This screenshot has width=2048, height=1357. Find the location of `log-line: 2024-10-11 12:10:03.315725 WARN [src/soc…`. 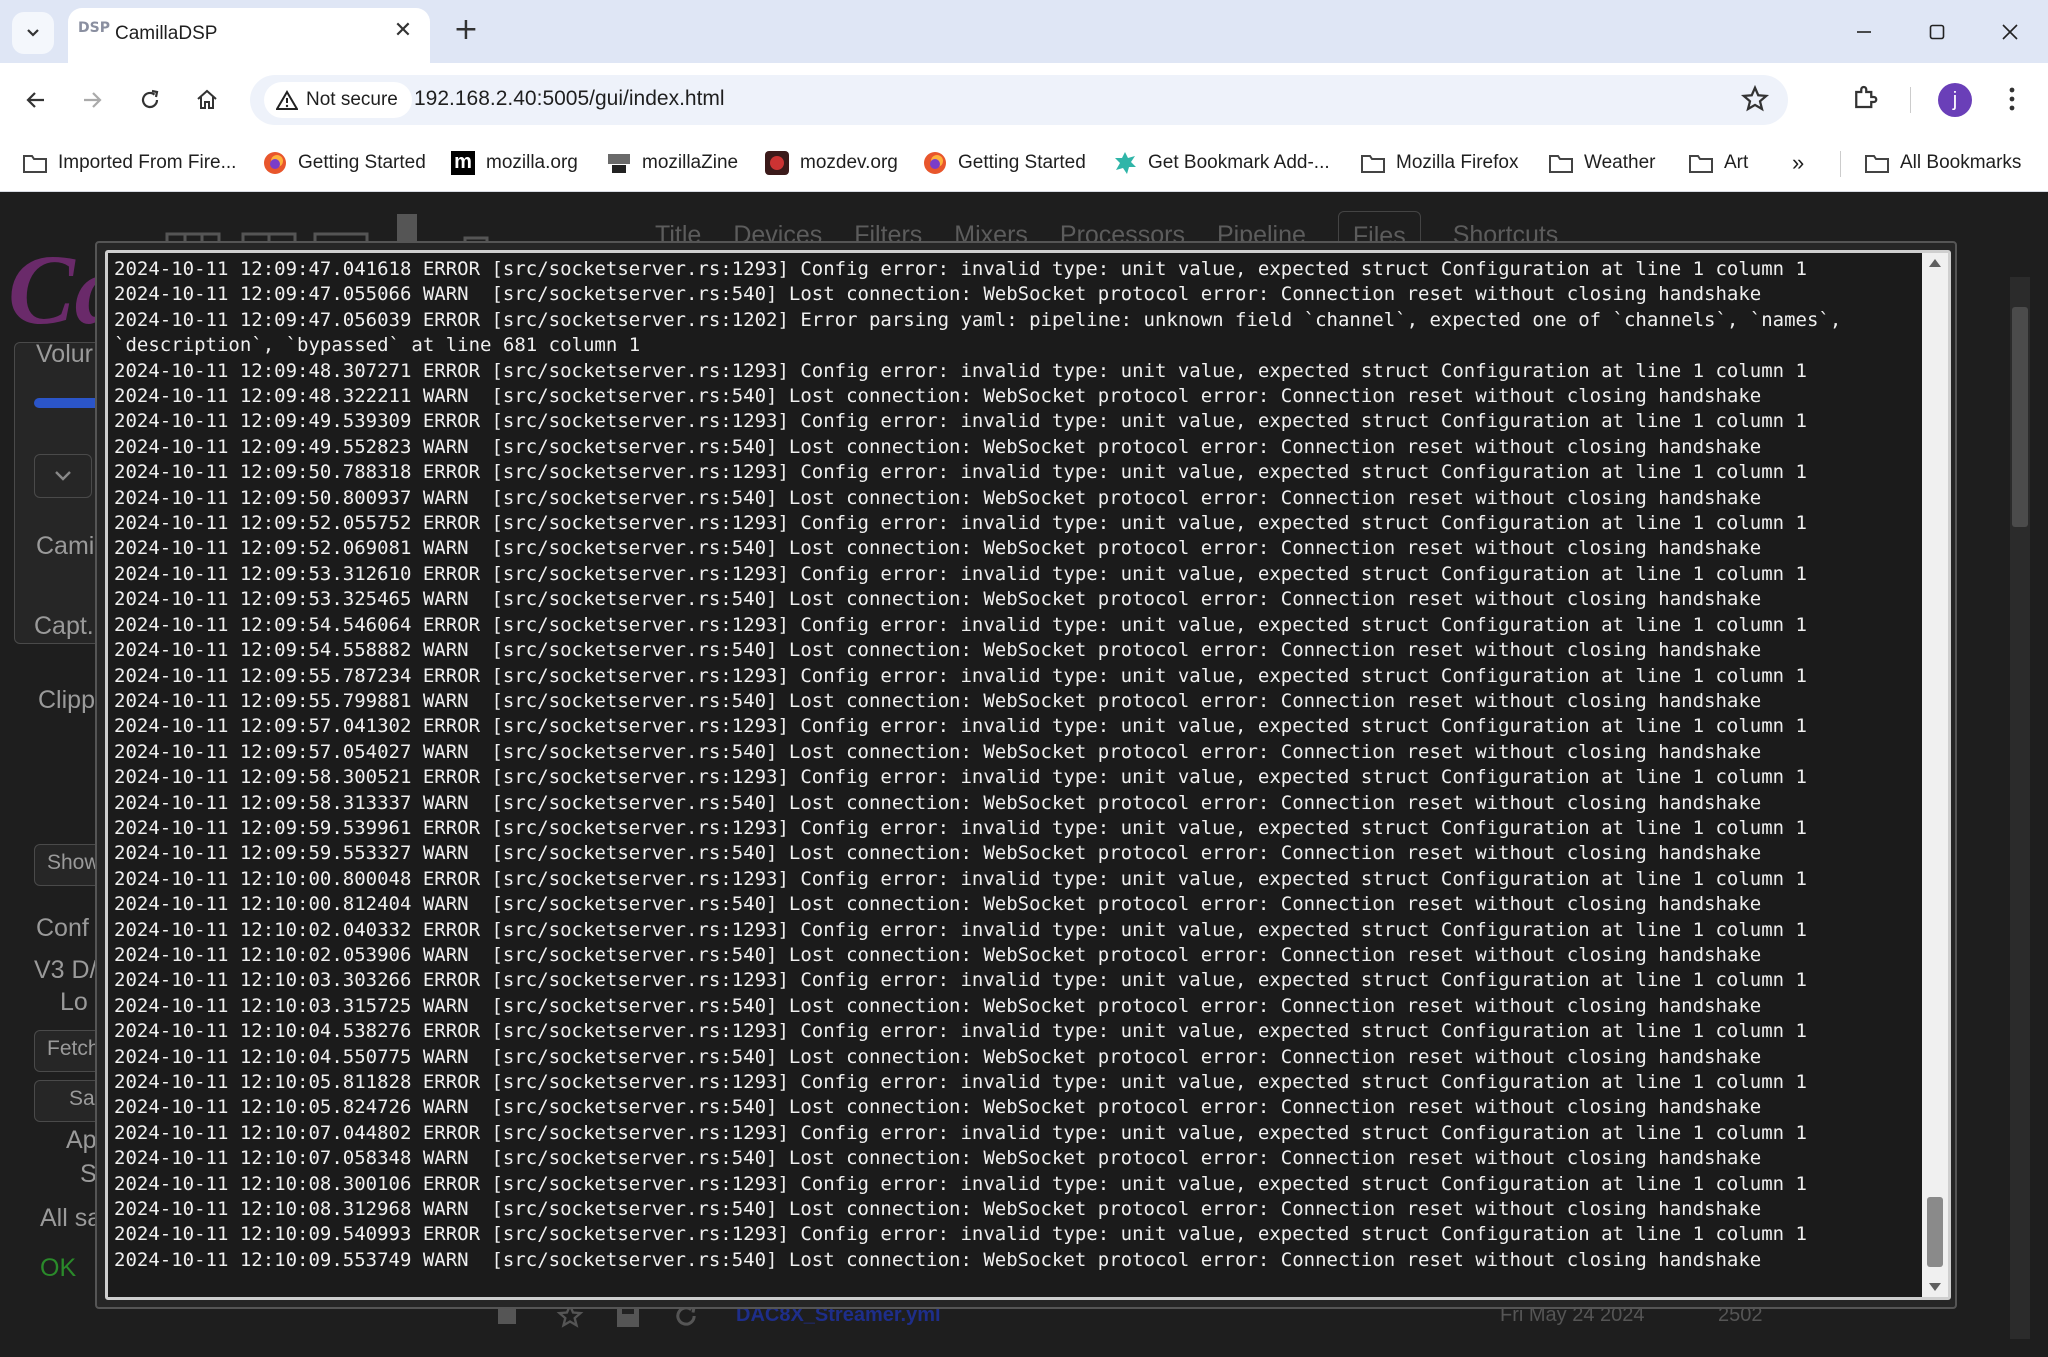

log-line: 2024-10-11 12:10:03.315725 WARN [src/soc… is located at coordinates (938, 1005).